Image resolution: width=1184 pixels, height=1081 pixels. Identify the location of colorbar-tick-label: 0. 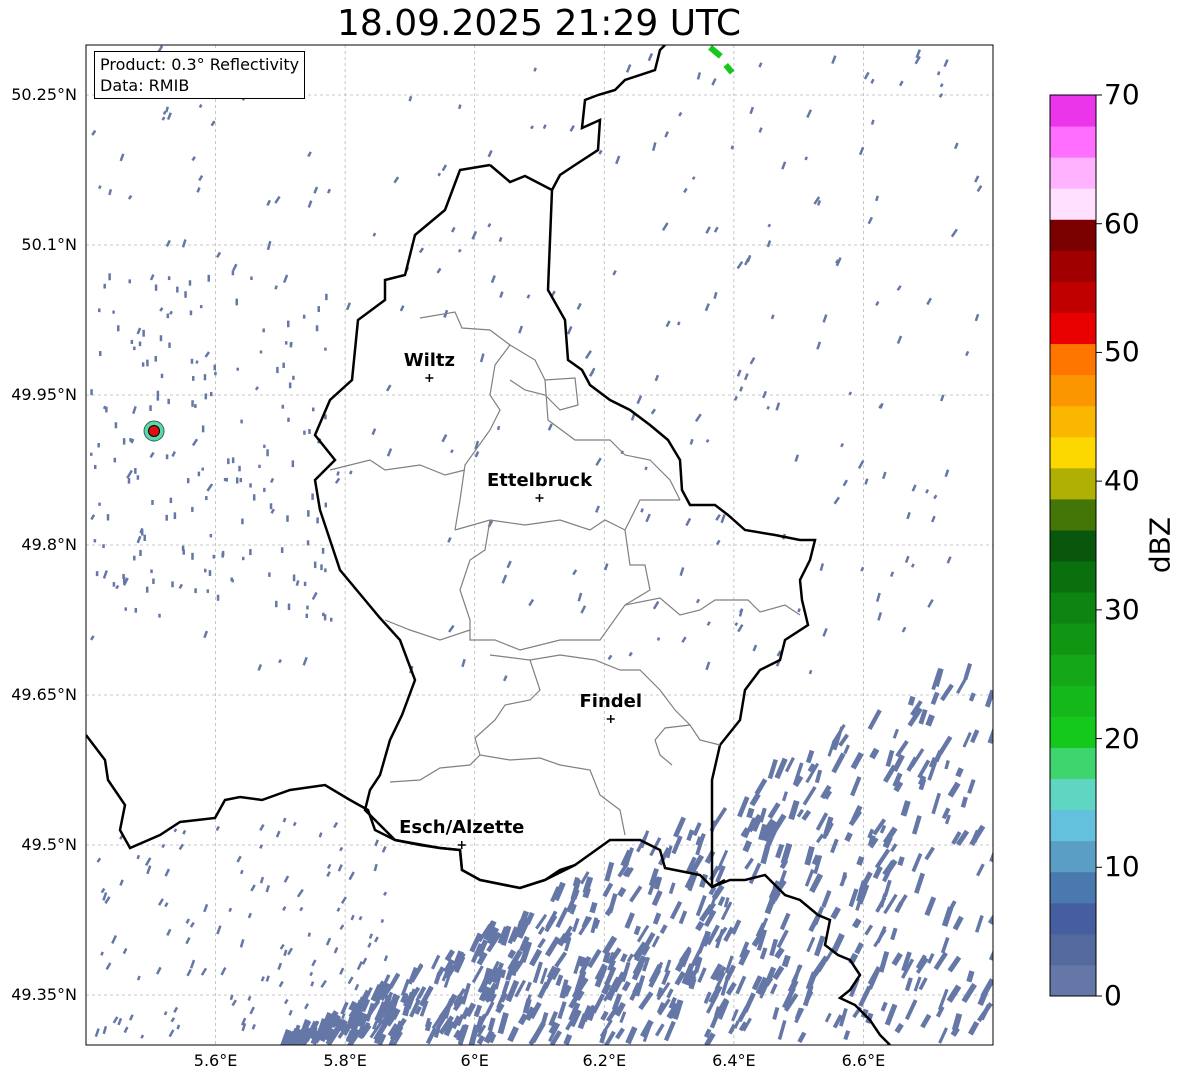
(1113, 995).